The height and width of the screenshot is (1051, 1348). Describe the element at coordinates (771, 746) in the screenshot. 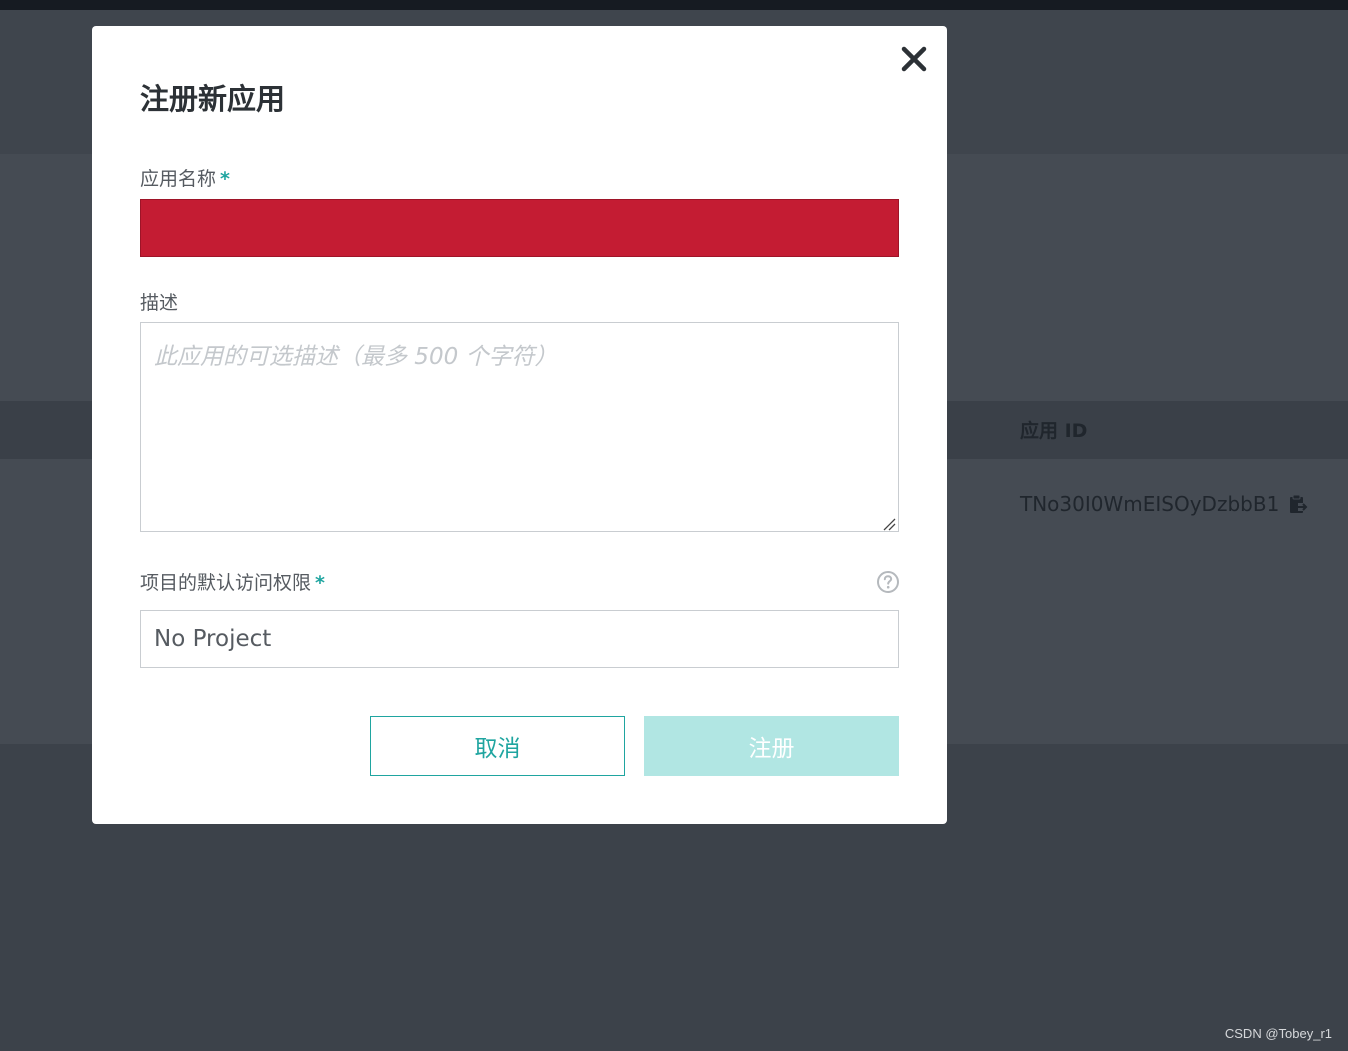

I see `register-button: 注册` at that location.